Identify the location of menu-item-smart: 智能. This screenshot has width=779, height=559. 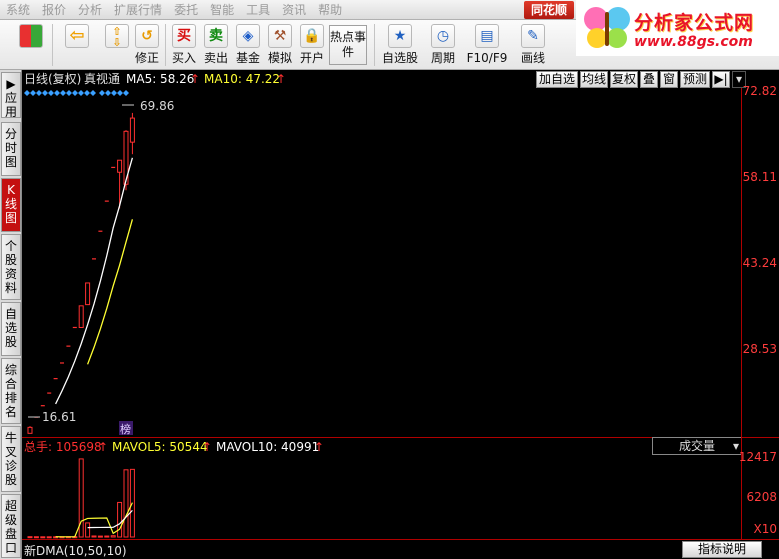
(222, 10).